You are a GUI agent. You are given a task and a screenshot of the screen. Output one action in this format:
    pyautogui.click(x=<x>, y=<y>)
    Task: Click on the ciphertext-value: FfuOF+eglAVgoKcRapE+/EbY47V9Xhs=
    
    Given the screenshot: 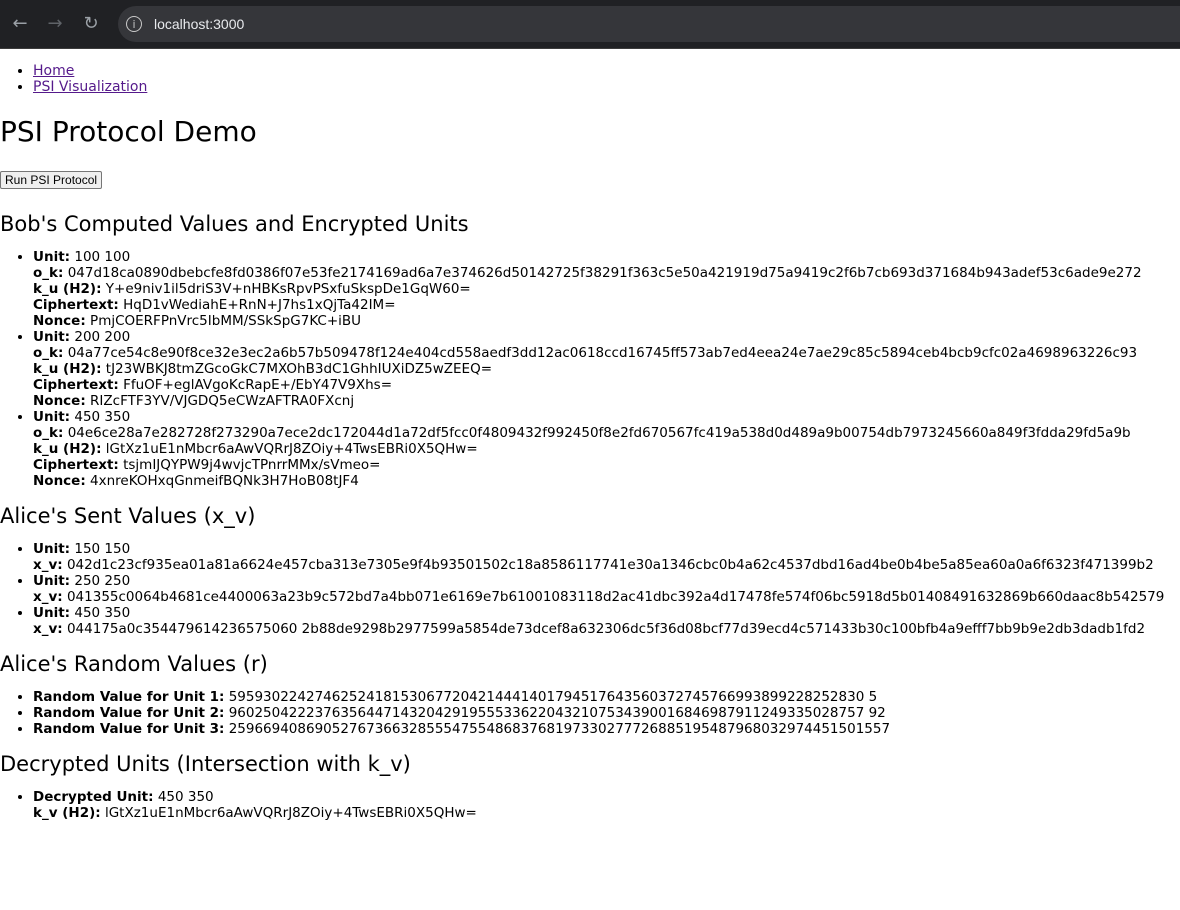 What is the action you would take?
    pyautogui.click(x=258, y=385)
    